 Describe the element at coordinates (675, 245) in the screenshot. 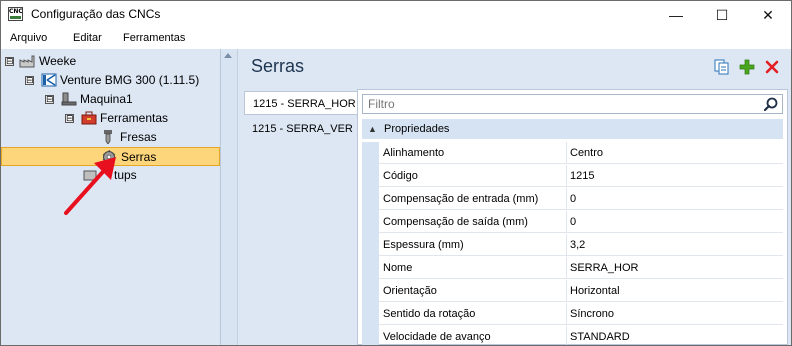

I see `property-value: 3,2` at that location.